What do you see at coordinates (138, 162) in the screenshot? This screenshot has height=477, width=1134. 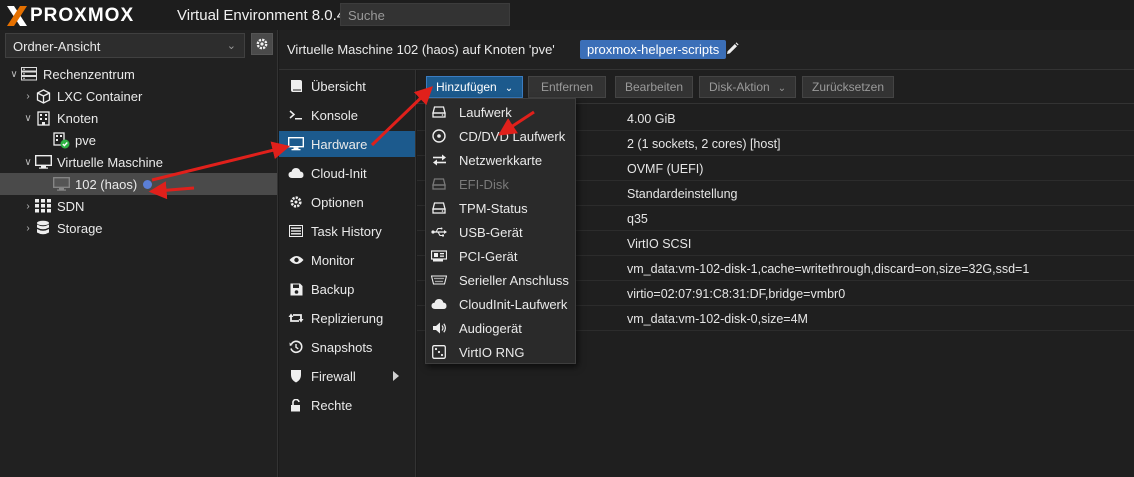 I see `tree-item-virtual-machines: ∨ Virtuelle Maschine` at bounding box center [138, 162].